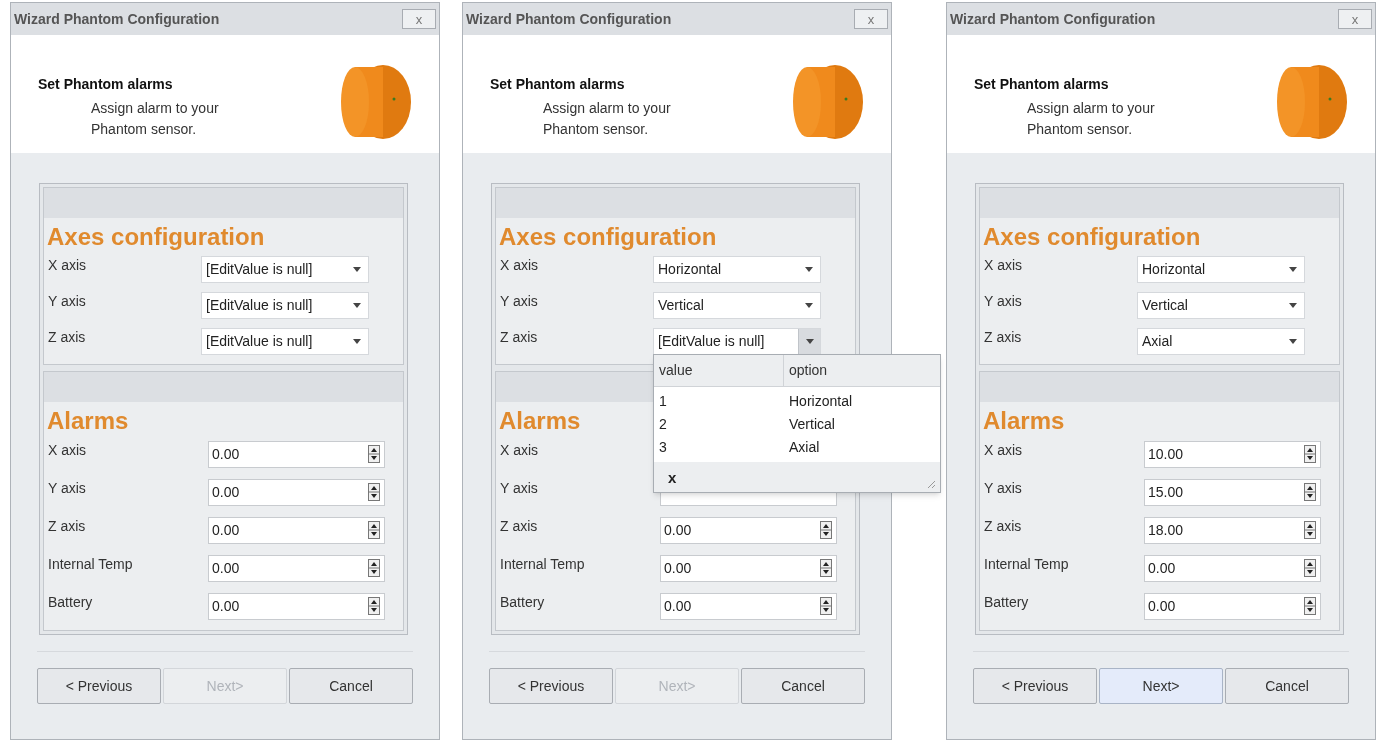 Image resolution: width=1384 pixels, height=749 pixels. What do you see at coordinates (797, 401) in the screenshot?
I see `dropdown-option: 1 Horizontal` at bounding box center [797, 401].